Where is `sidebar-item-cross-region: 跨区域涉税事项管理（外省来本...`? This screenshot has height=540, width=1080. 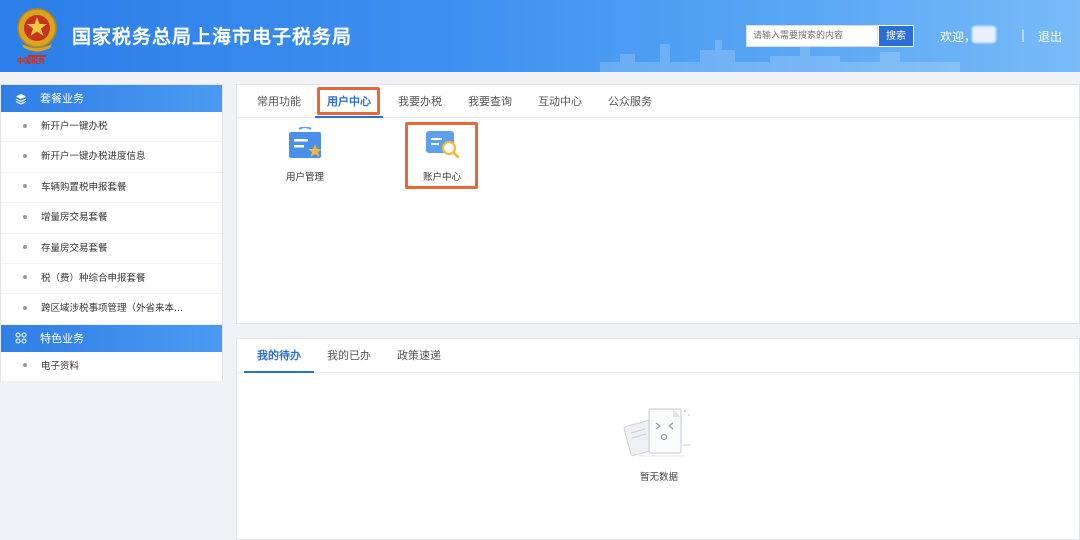
sidebar-item-cross-region: 跨区域涉税事项管理（外省来本... is located at coordinates (111, 309).